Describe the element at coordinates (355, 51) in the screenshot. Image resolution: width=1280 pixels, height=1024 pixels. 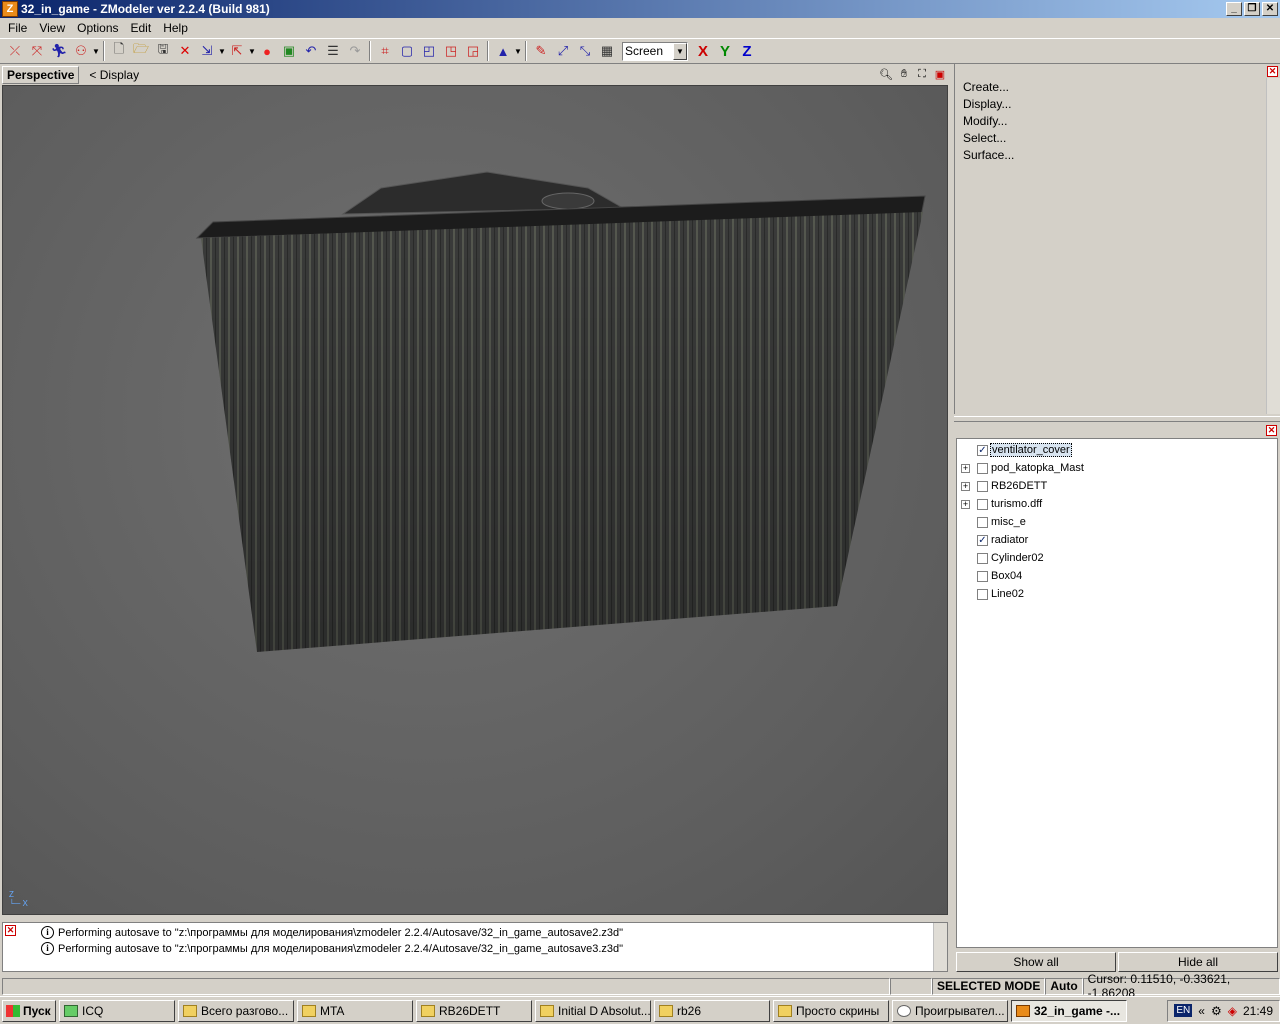
I see `redo-icon: ↷` at that location.